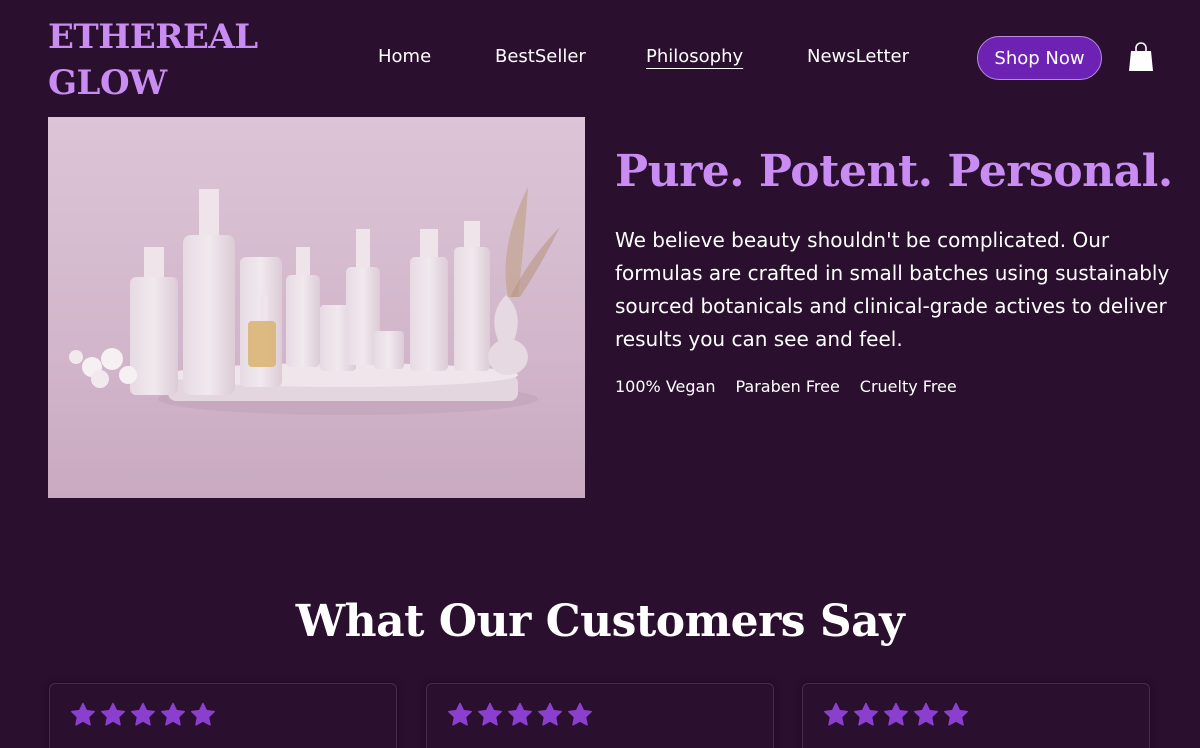 The width and height of the screenshot is (1200, 748). What do you see at coordinates (404, 56) in the screenshot?
I see `nav-home: Home` at bounding box center [404, 56].